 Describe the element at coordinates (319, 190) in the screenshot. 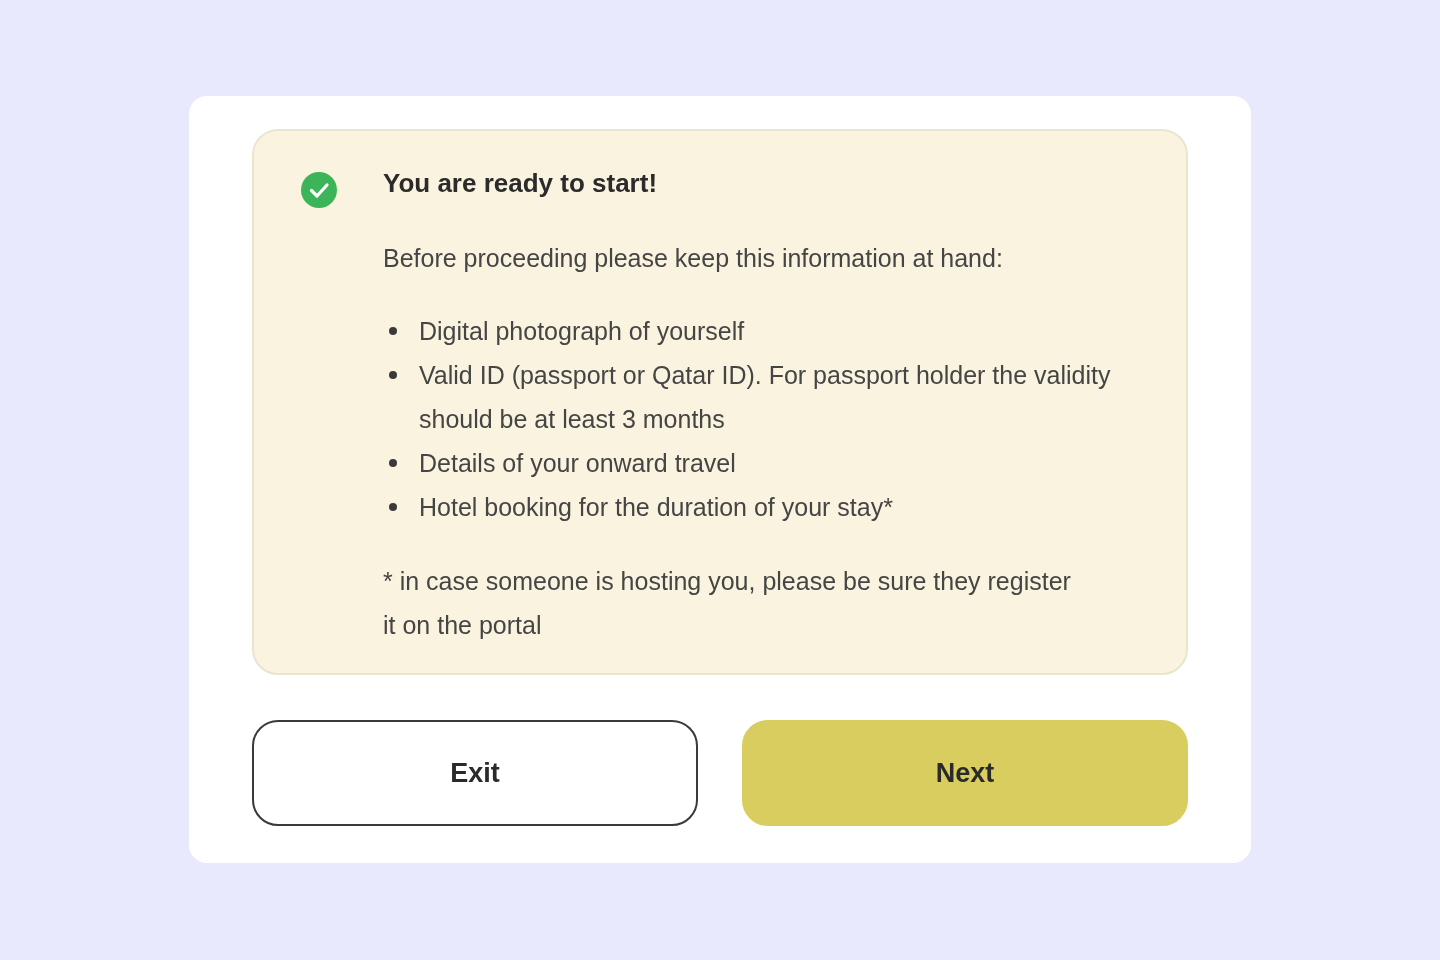

I see `check-icon` at that location.